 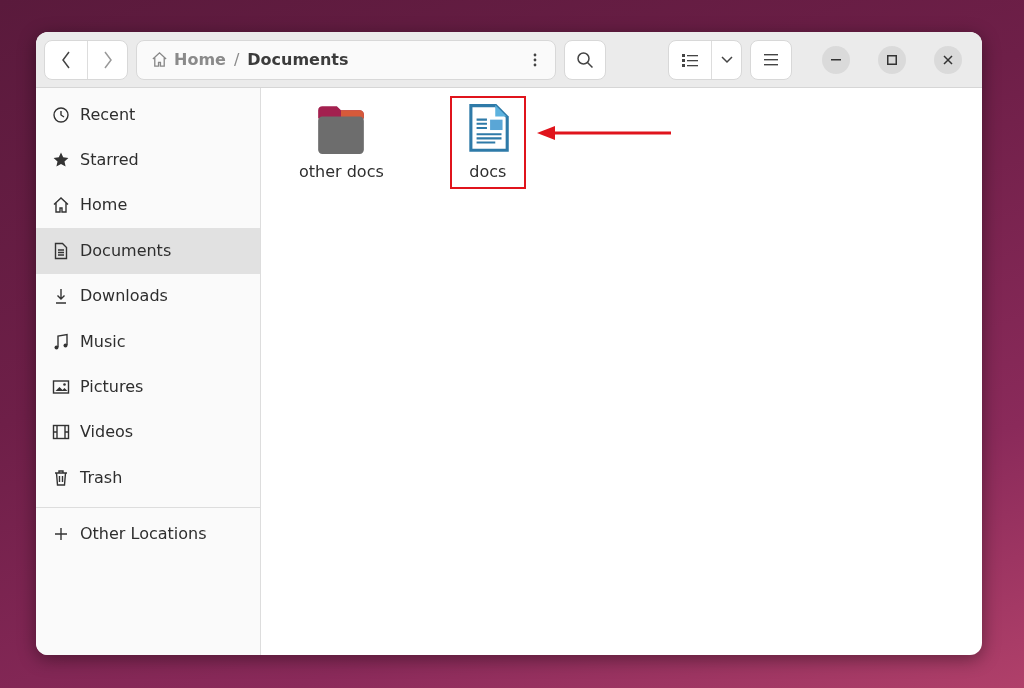 What do you see at coordinates (66, 59) in the screenshot?
I see `back-icon` at bounding box center [66, 59].